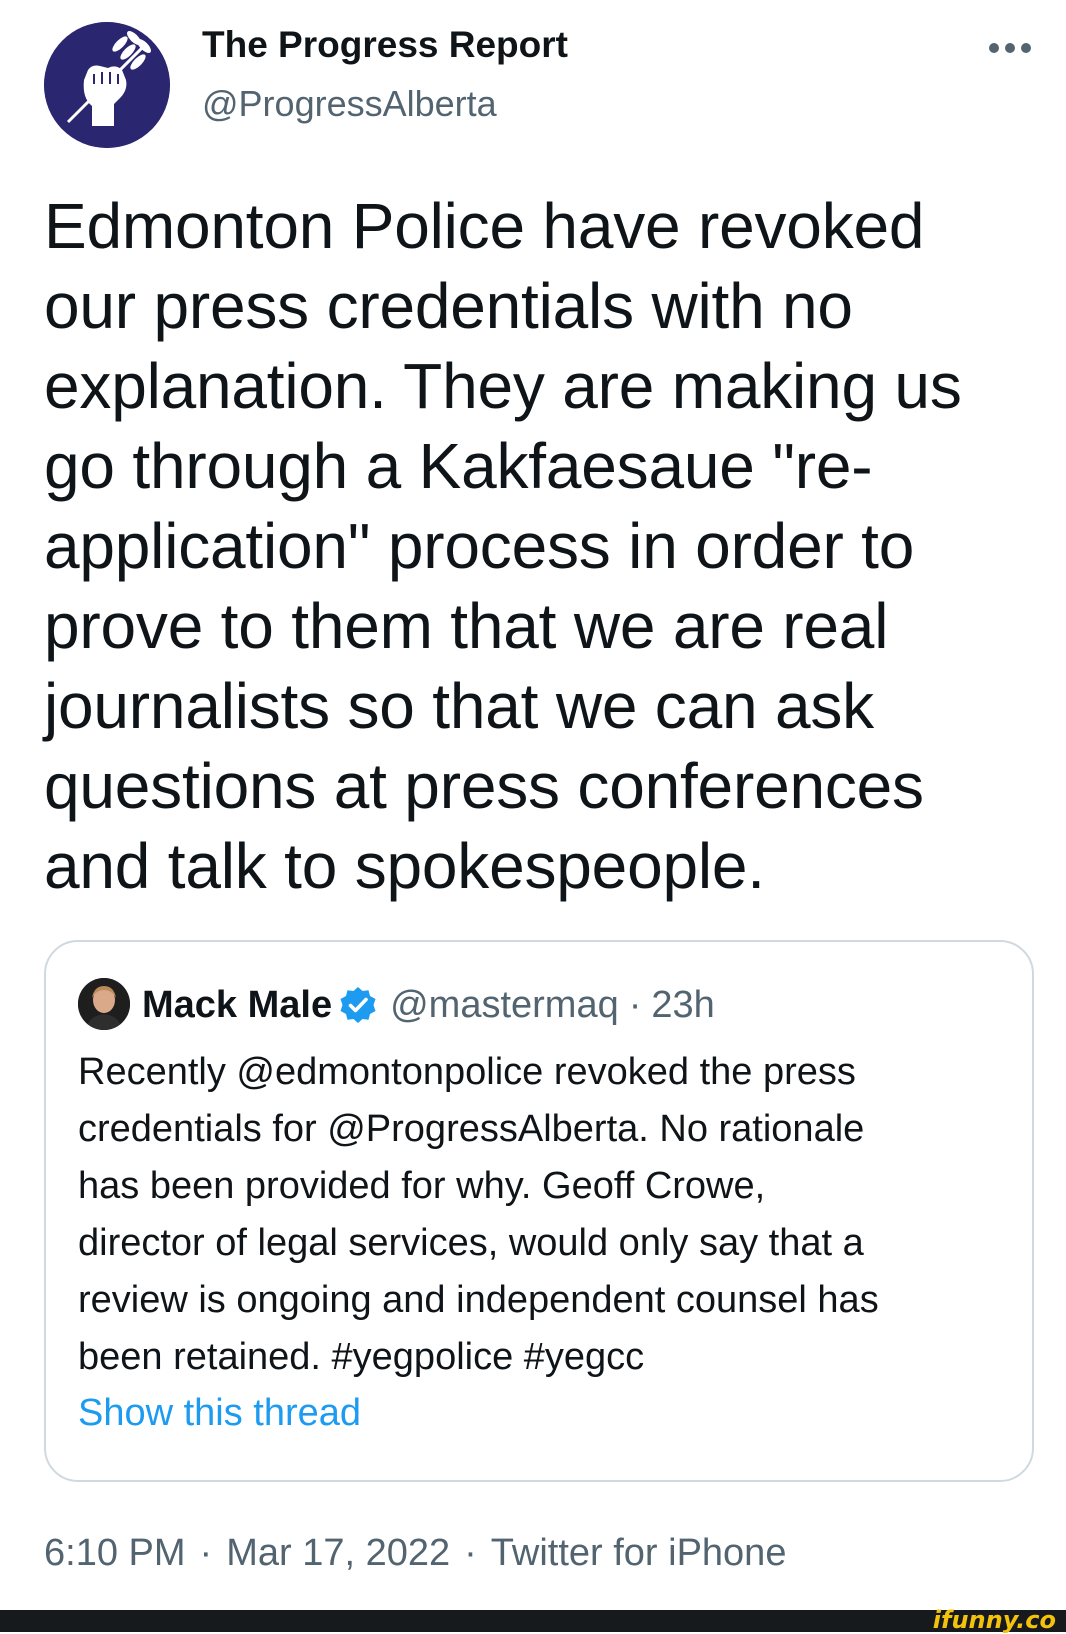 The width and height of the screenshot is (1066, 1634). Describe the element at coordinates (385, 45) in the screenshot. I see `display-name: The Progress Report` at that location.